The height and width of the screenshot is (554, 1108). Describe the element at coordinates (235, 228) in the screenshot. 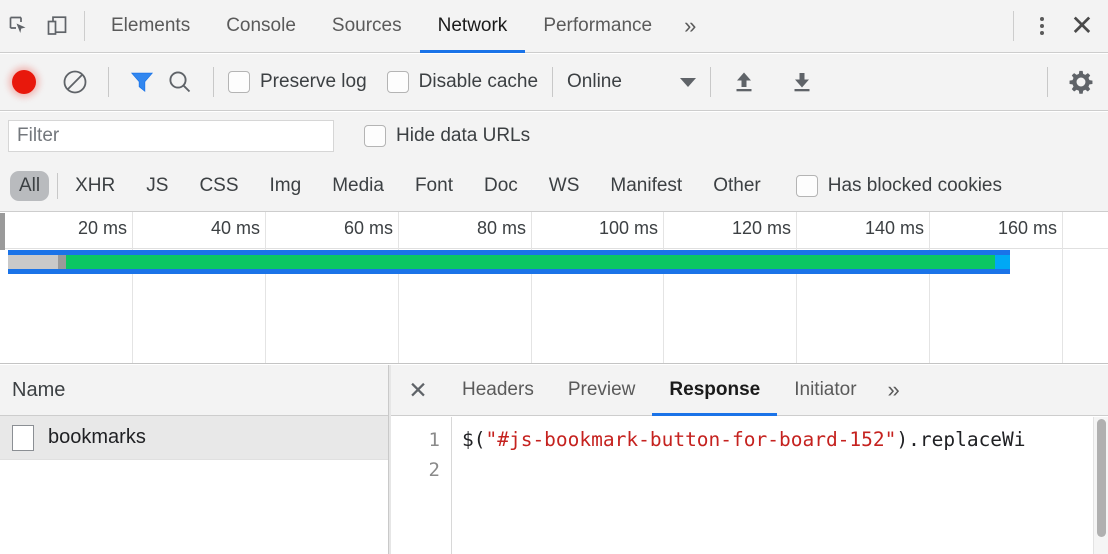

I see `timeline-tick-label: 40 ms` at that location.